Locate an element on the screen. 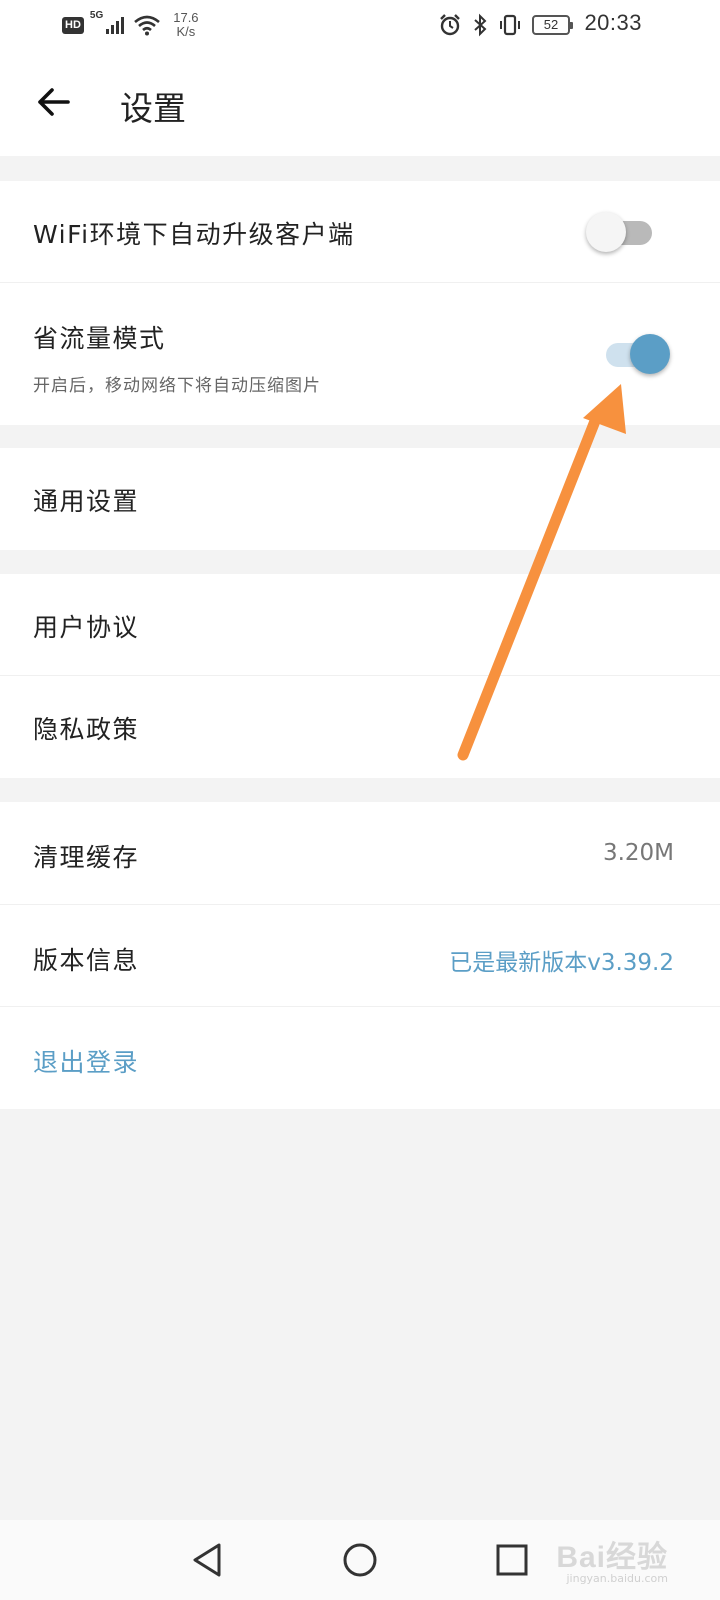 This screenshot has height=1600, width=720. version-status-value: 已是最新版本v3.39.2 is located at coordinates (561, 963).